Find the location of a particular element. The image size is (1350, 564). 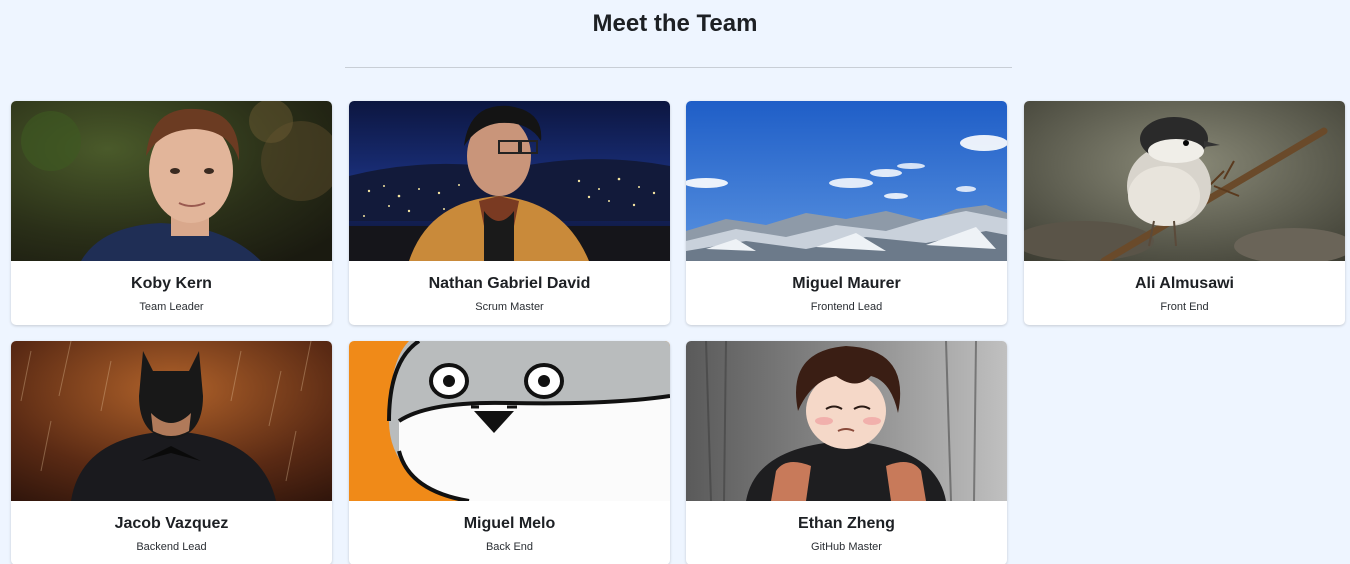

member-name: Jacob Vazquez is located at coordinates (171, 523).